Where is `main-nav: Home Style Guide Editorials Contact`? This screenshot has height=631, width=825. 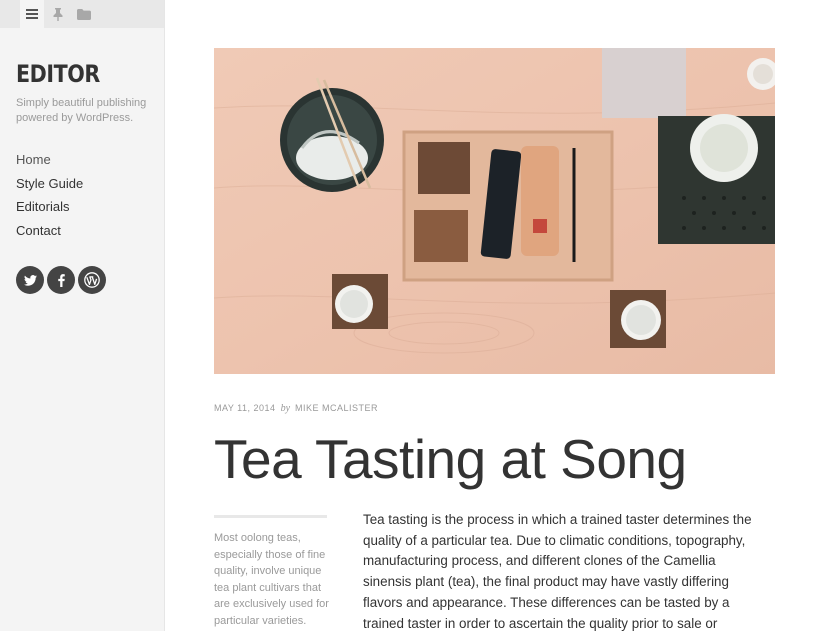
main-nav: Home Style Guide Editorials Contact is located at coordinates (49, 197).